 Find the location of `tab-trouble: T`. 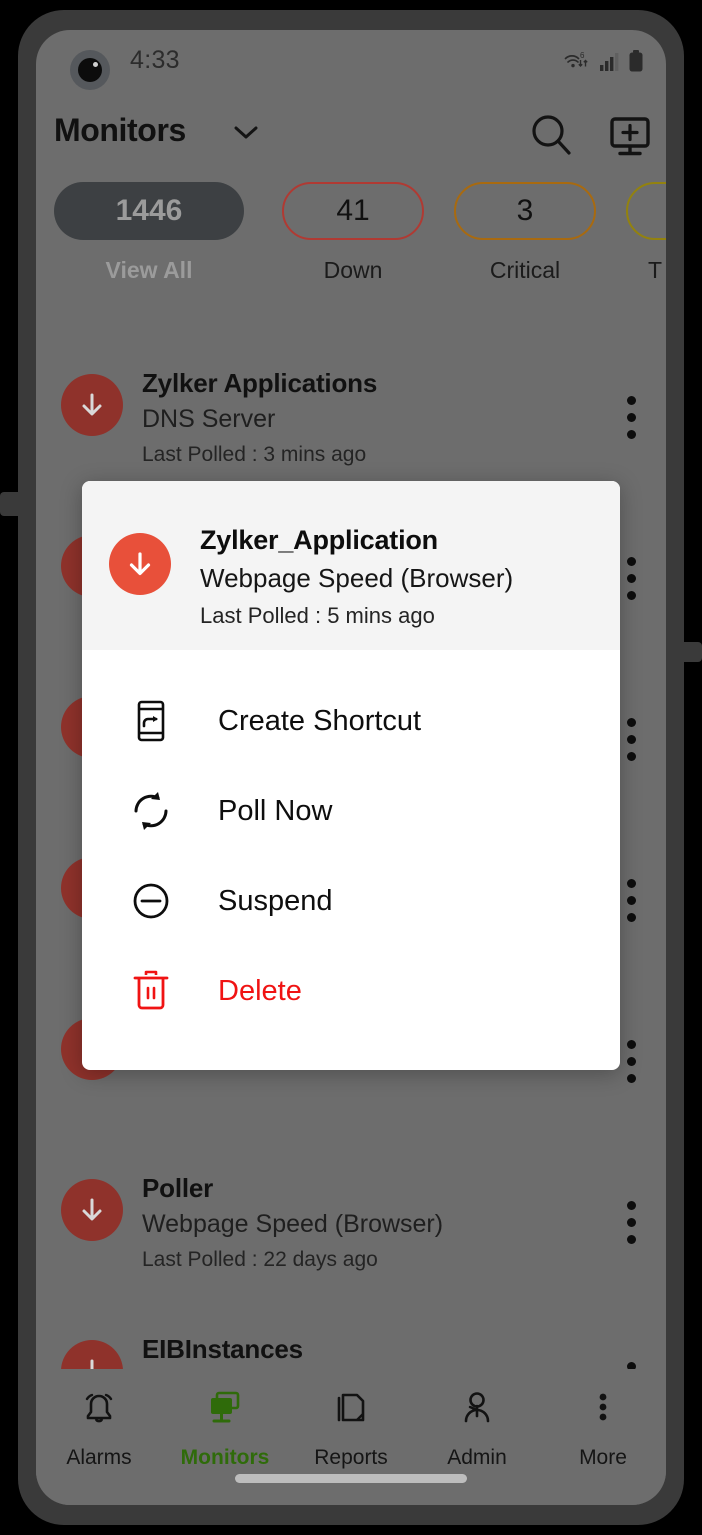

tab-trouble: T is located at coordinates (646, 233).